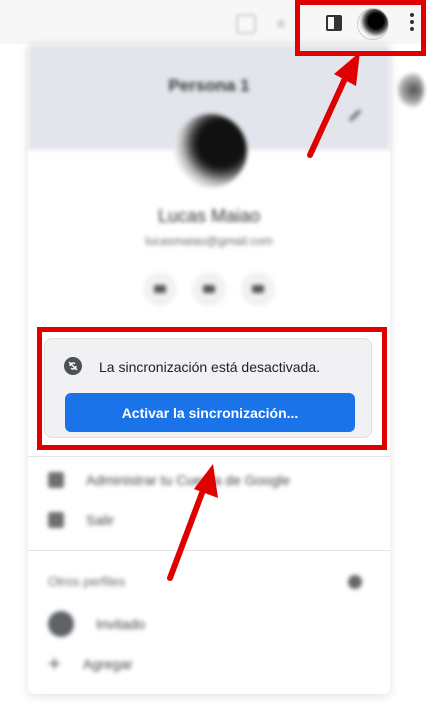 Image resolution: width=428 pixels, height=720 pixels. I want to click on arrow-up, so click(187, 531).